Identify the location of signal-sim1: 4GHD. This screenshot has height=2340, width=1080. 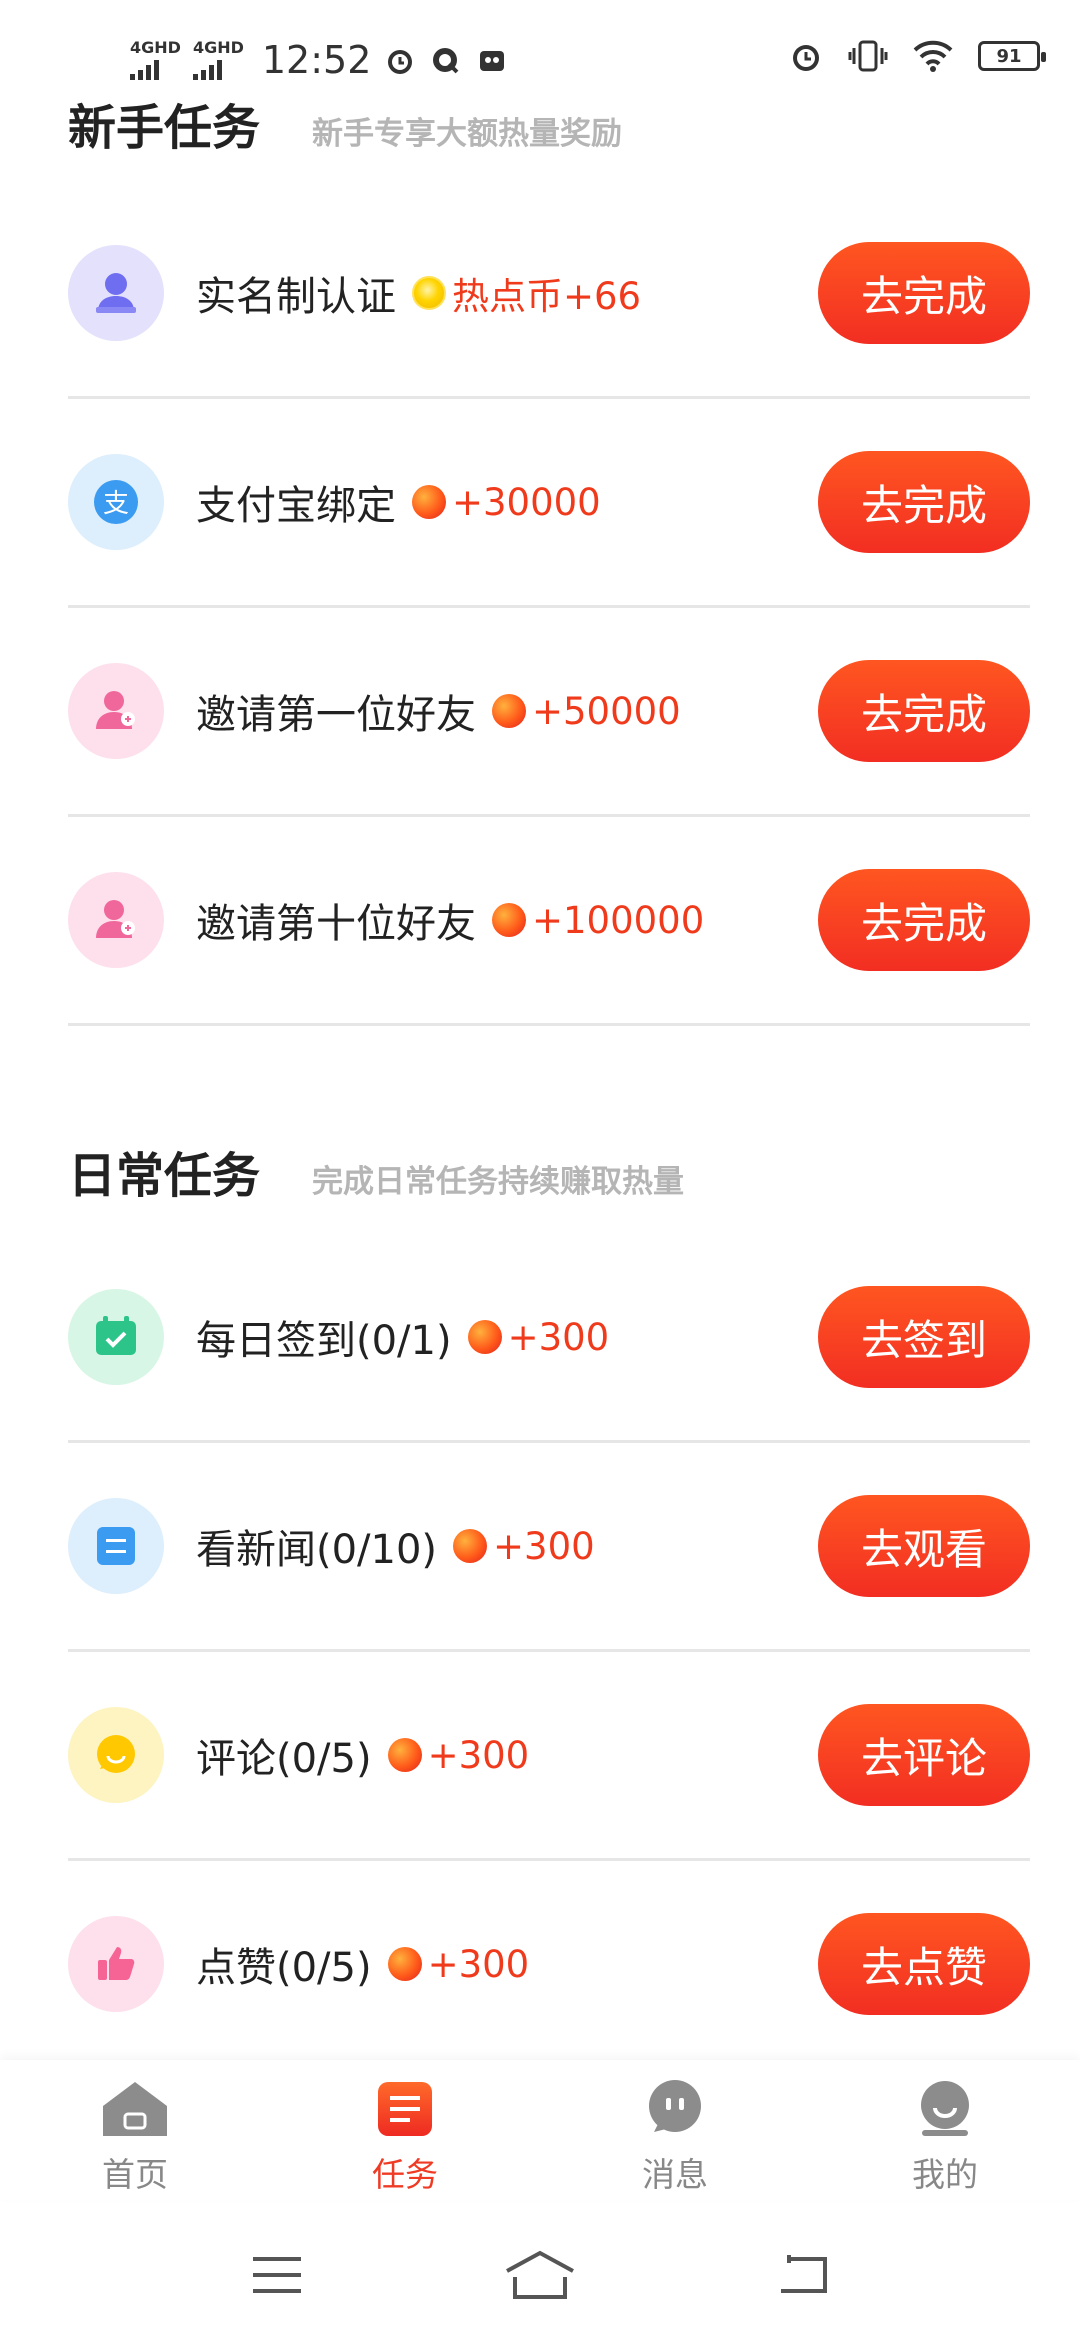
(155, 60).